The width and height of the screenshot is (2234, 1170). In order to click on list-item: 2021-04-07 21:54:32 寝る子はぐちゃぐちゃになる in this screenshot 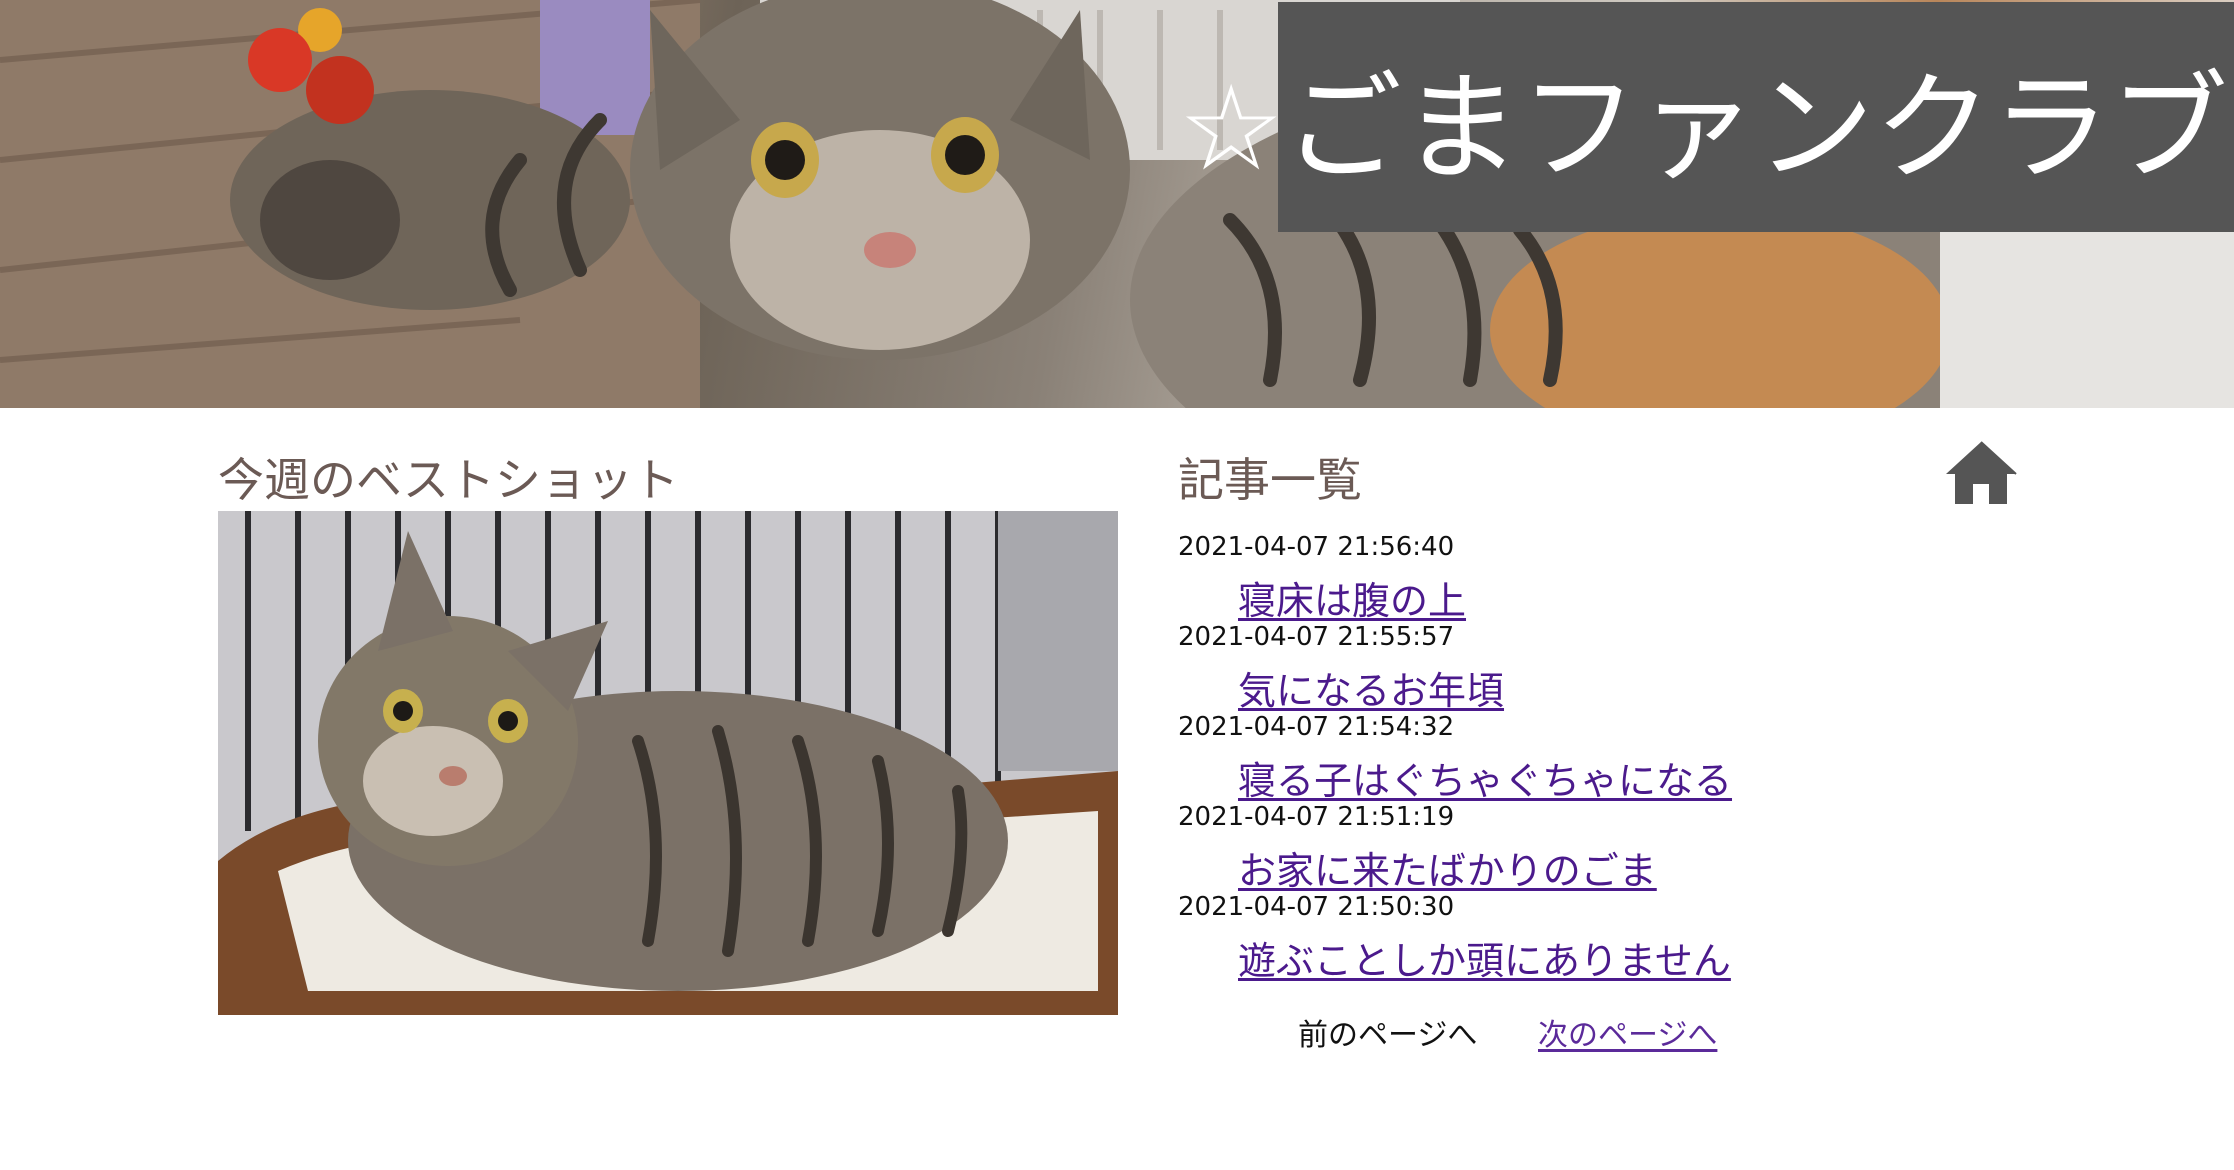, I will do `click(1578, 758)`.